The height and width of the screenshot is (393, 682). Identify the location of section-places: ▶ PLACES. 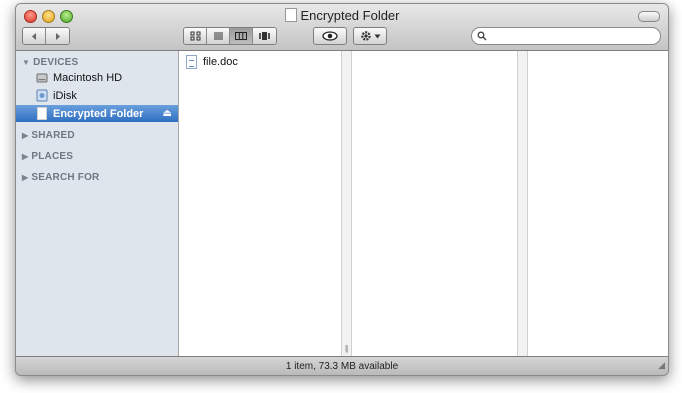
(47, 156).